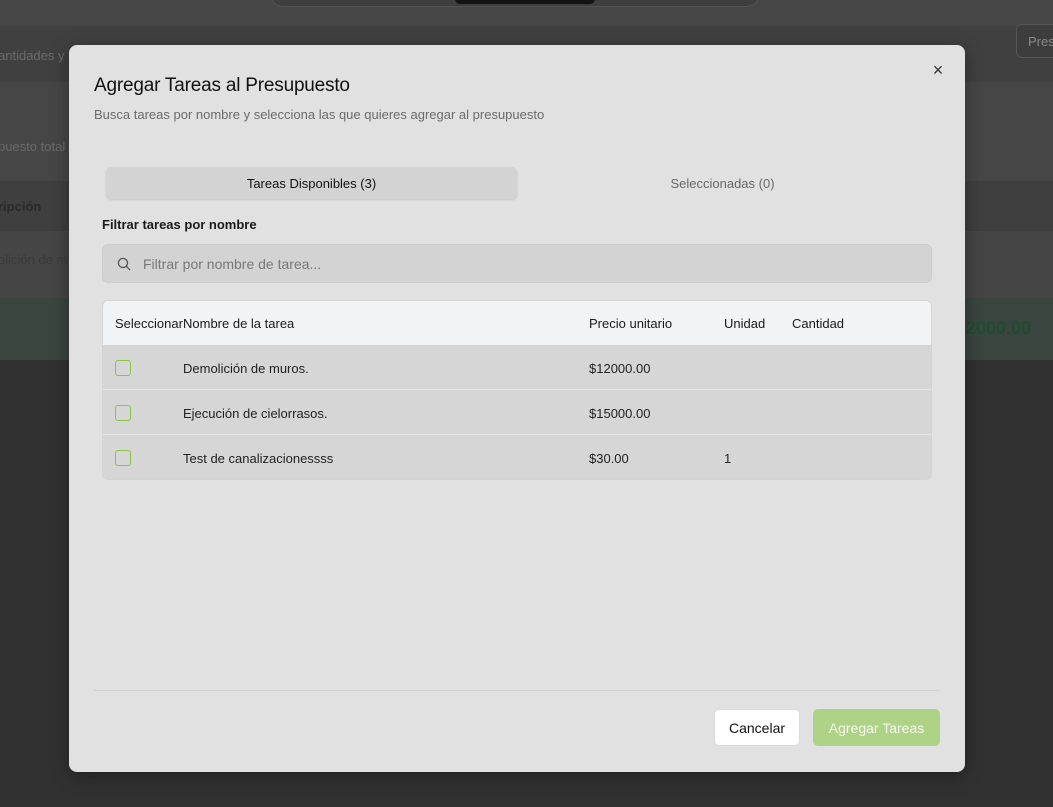  I want to click on footer-divider, so click(517, 690).